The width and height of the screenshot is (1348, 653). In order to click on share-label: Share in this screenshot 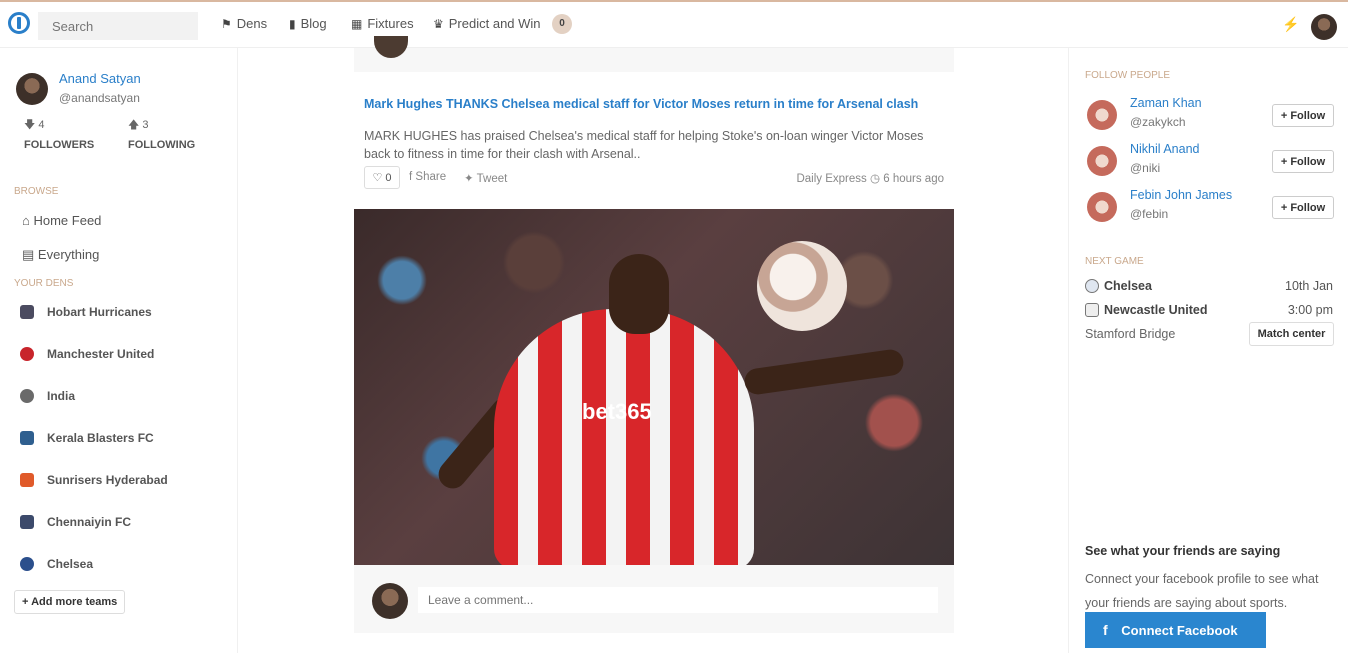, I will do `click(431, 177)`.